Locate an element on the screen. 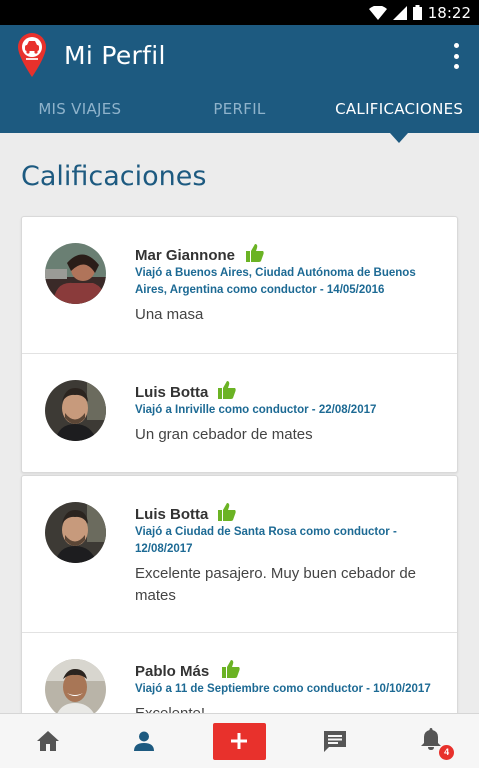 The width and height of the screenshot is (479, 768). rating-comment: Un gran cebador de mates is located at coordinates (224, 434).